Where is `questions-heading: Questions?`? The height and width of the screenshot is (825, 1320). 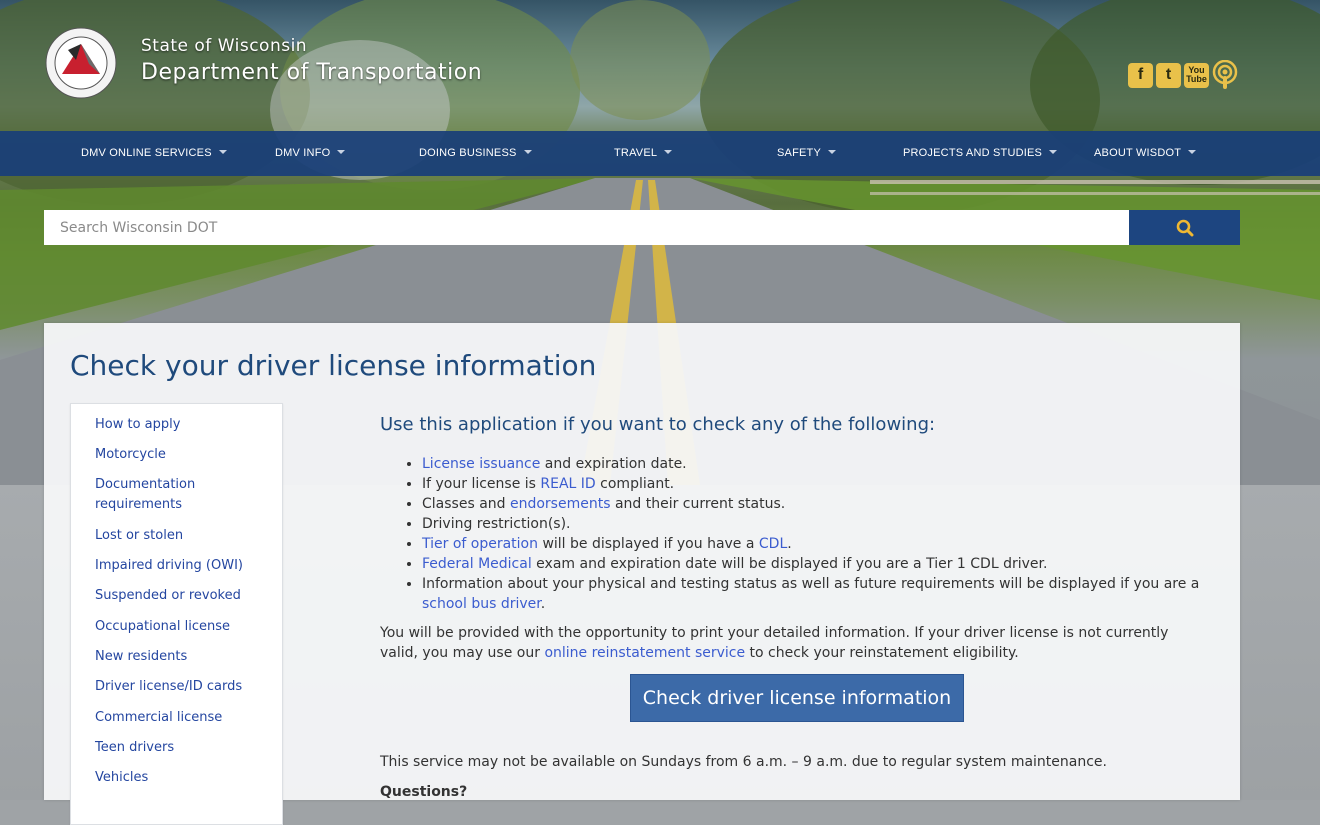
questions-heading: Questions? is located at coordinates (424, 792).